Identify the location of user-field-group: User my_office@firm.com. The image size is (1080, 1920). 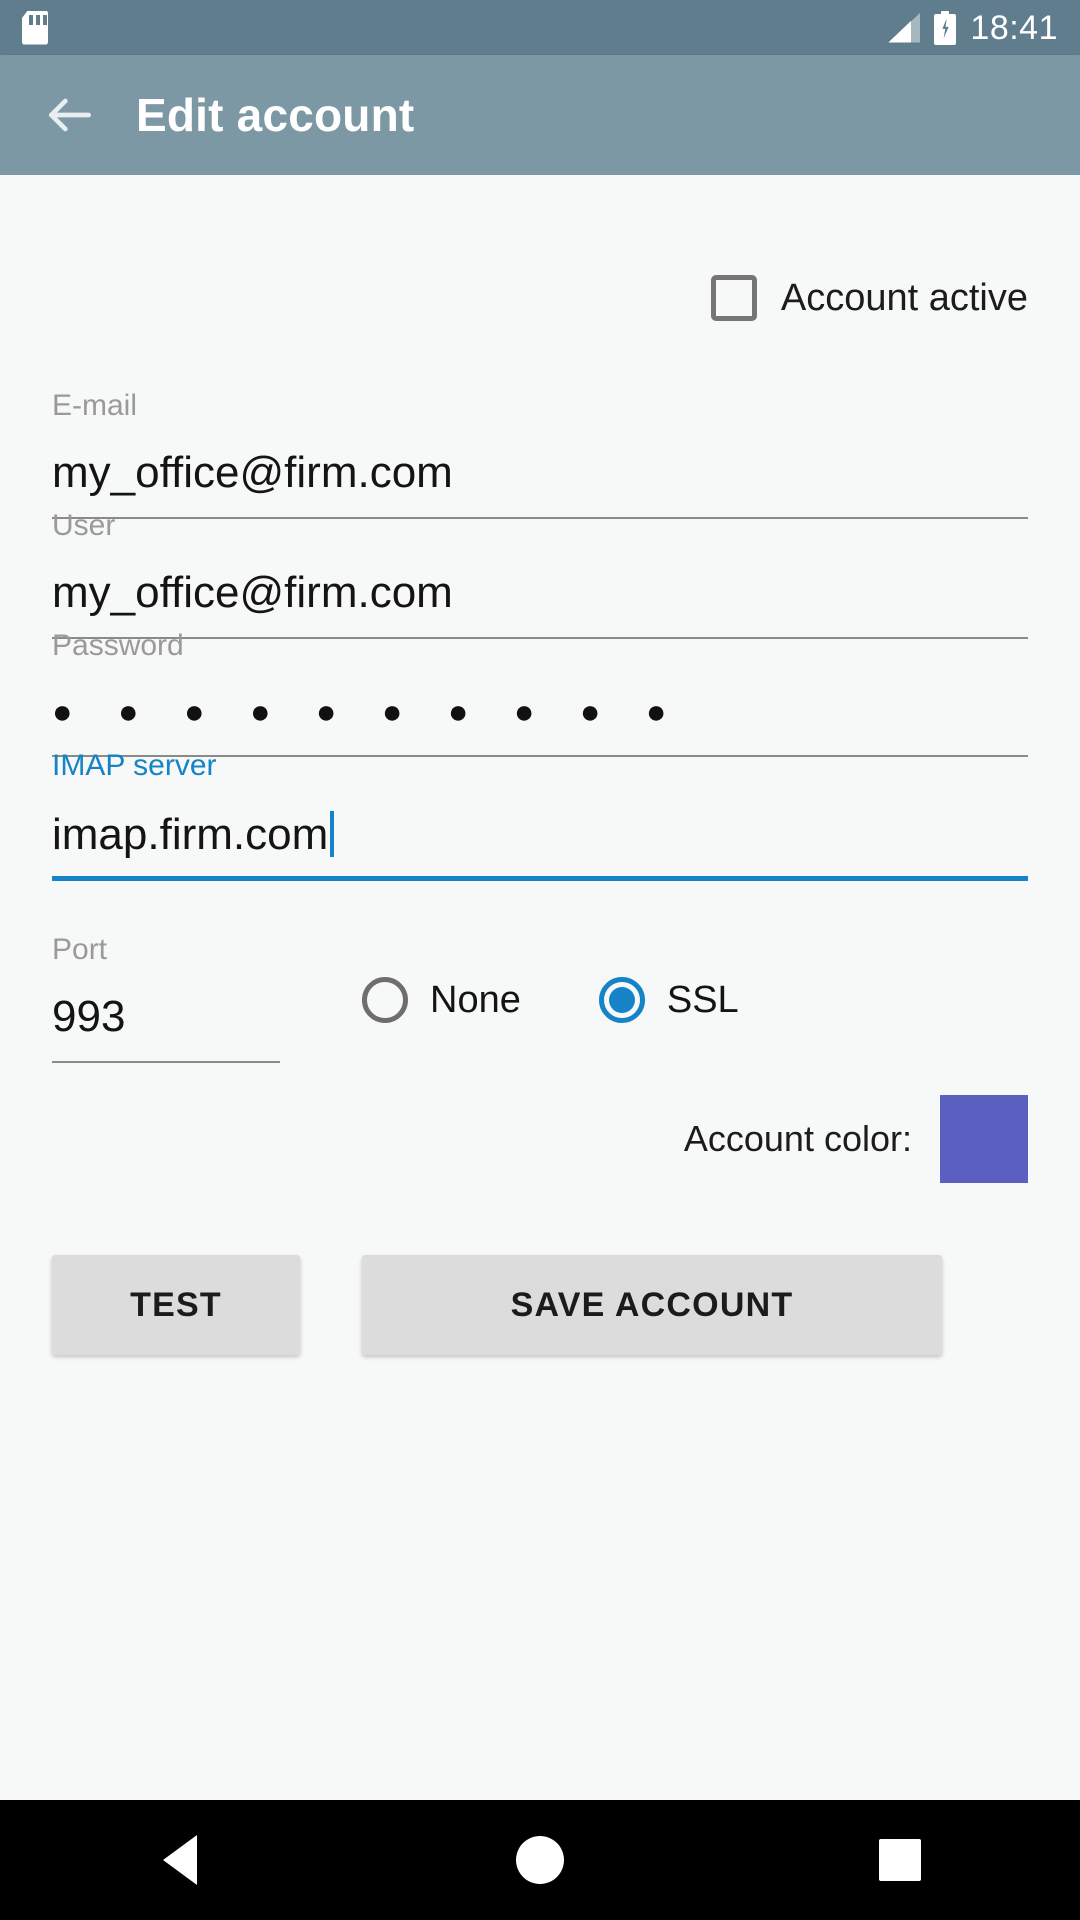
(540, 575).